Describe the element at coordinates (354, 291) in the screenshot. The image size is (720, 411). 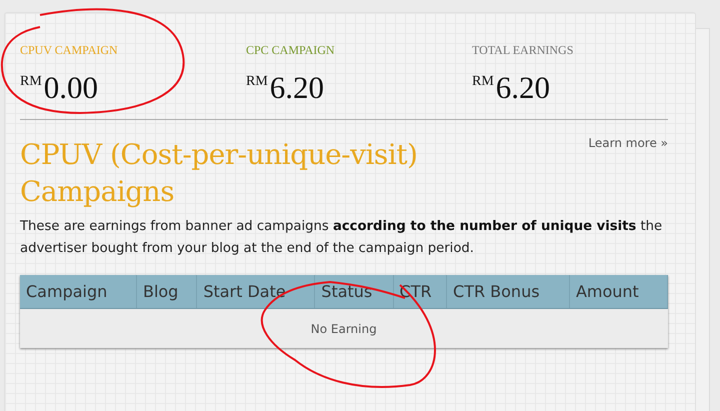
I see `column-header: Status` at that location.